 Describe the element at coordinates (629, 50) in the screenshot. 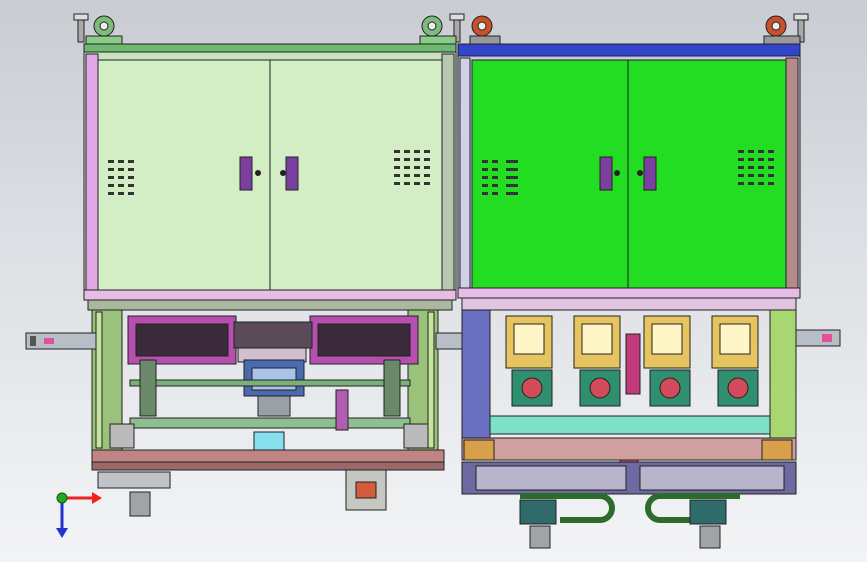

I see `right-top-bar` at that location.